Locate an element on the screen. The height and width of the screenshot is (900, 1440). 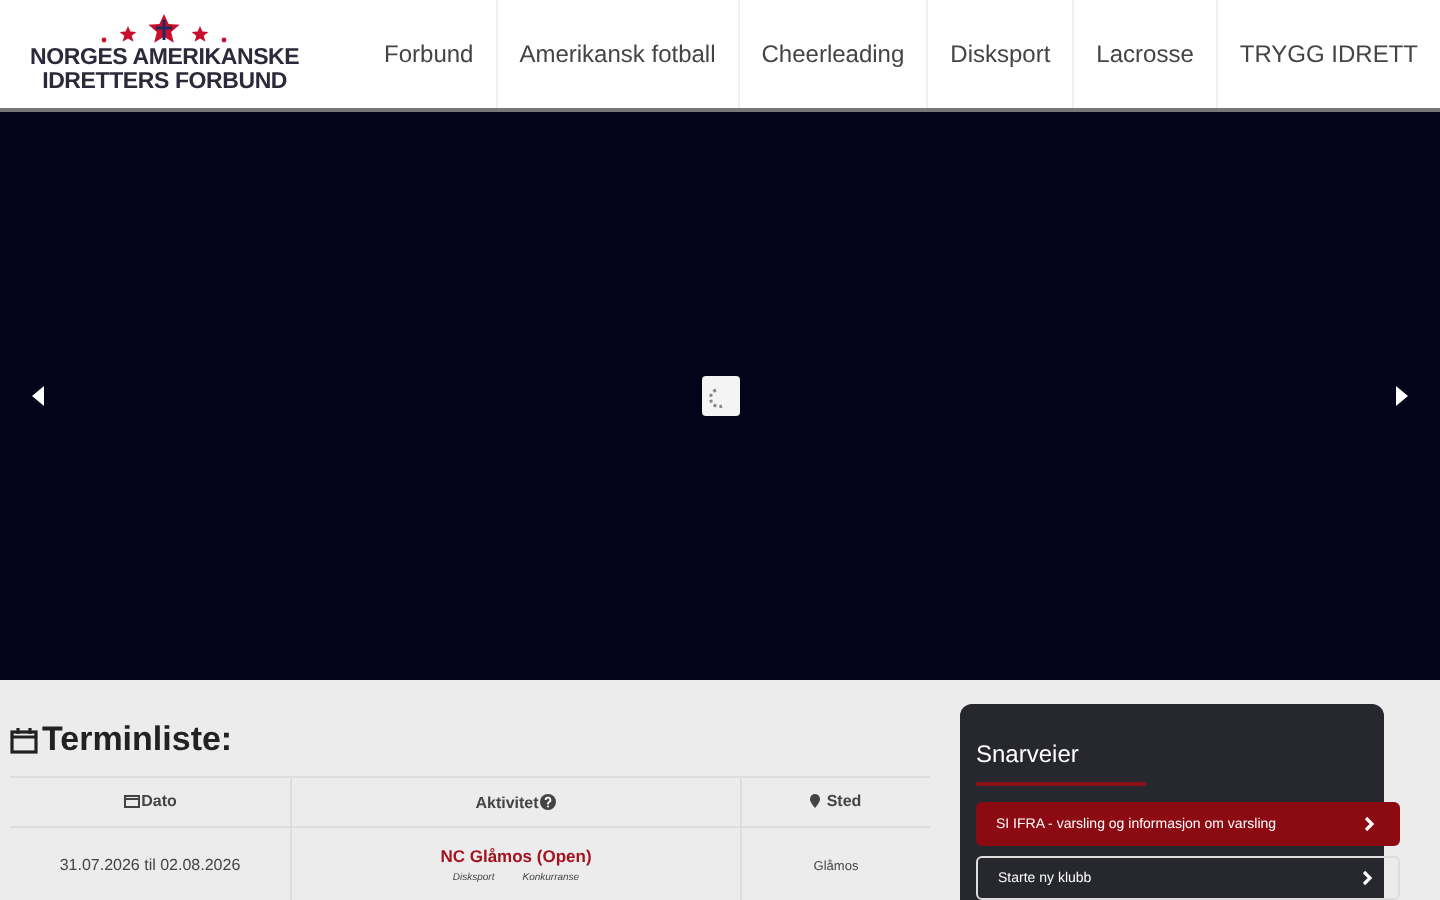
nav-link: Disksport is located at coordinates (999, 54).